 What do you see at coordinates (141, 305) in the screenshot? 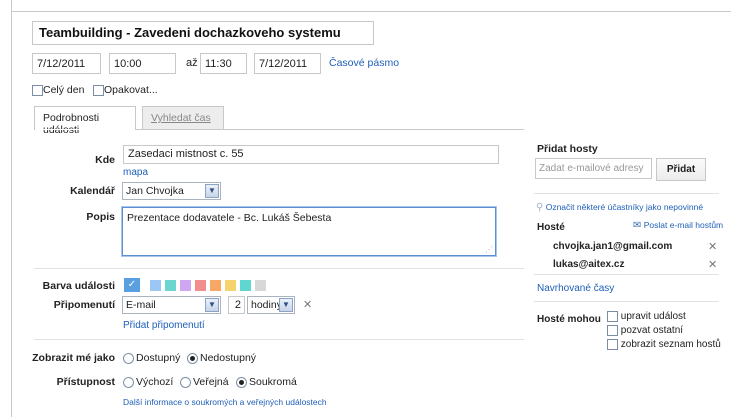
I see `reminder-type-value: E-mail` at bounding box center [141, 305].